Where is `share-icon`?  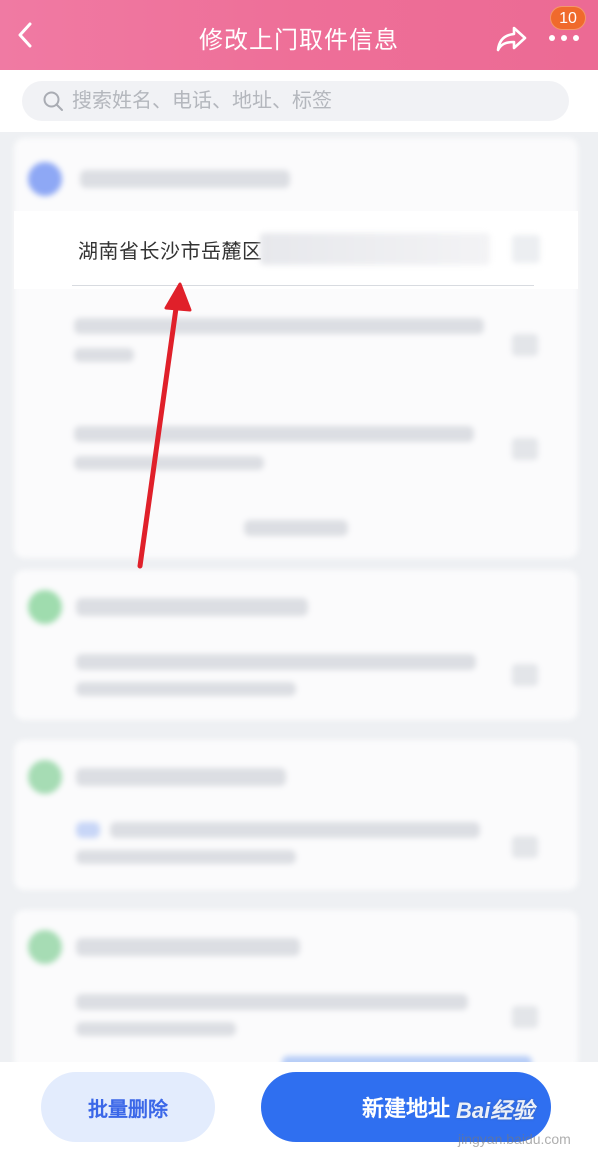
share-icon is located at coordinates (512, 38).